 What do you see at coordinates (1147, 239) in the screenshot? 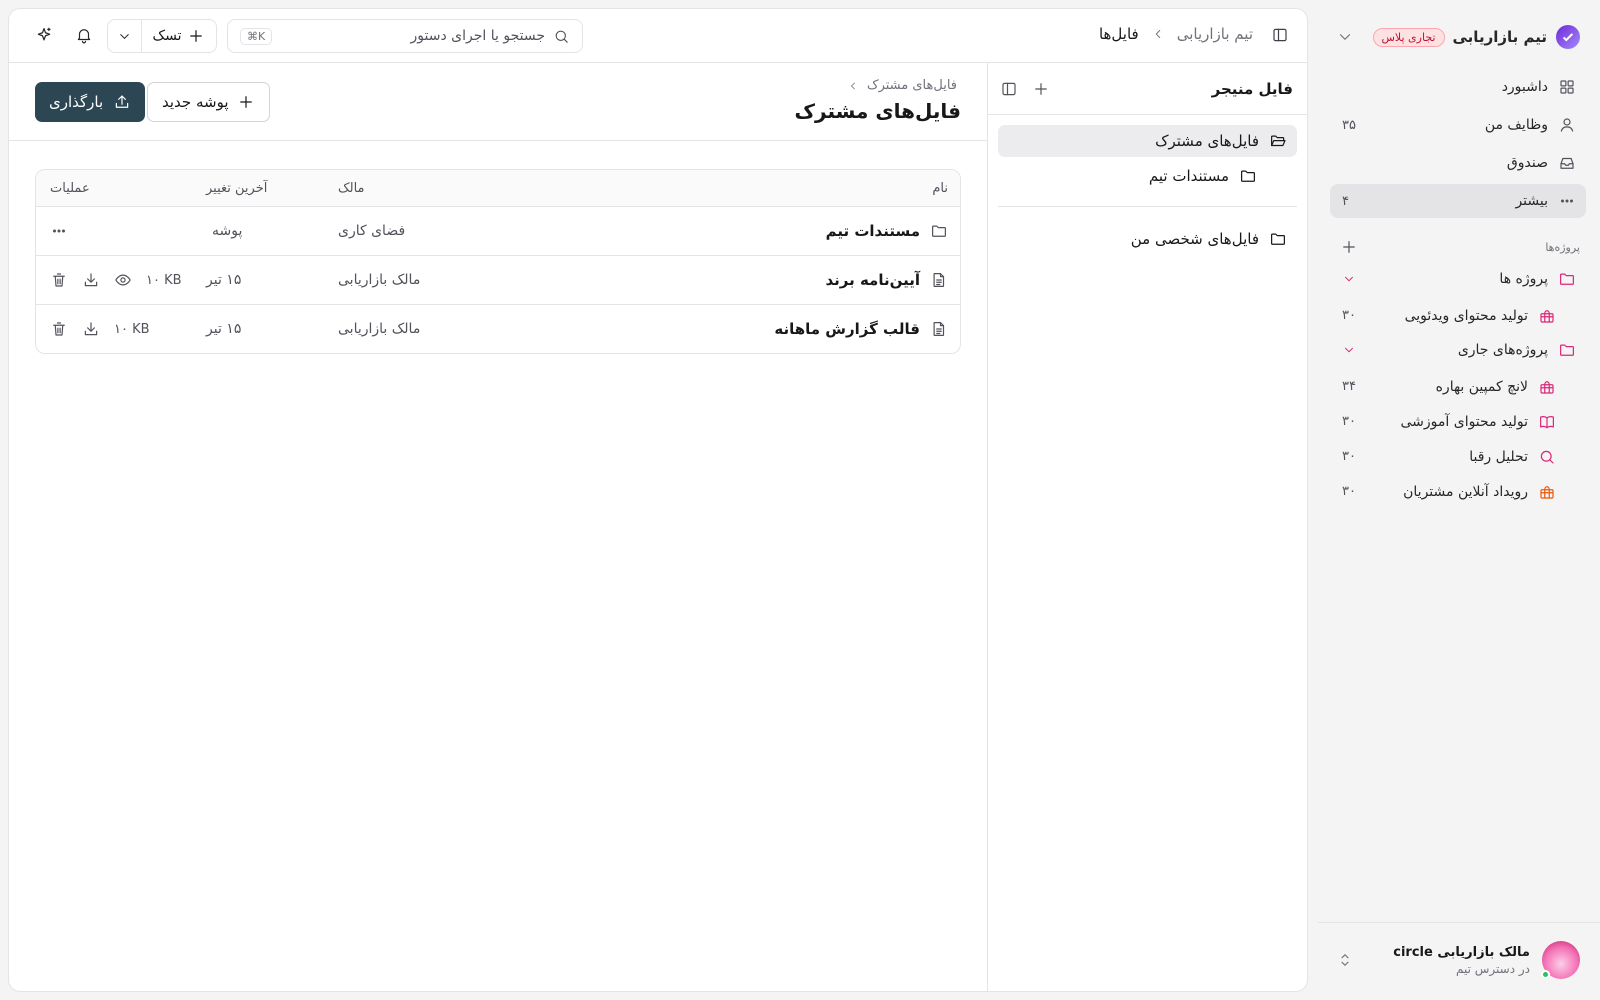
I see `tree-item-personal: فایل‌های شخصی من` at bounding box center [1147, 239].